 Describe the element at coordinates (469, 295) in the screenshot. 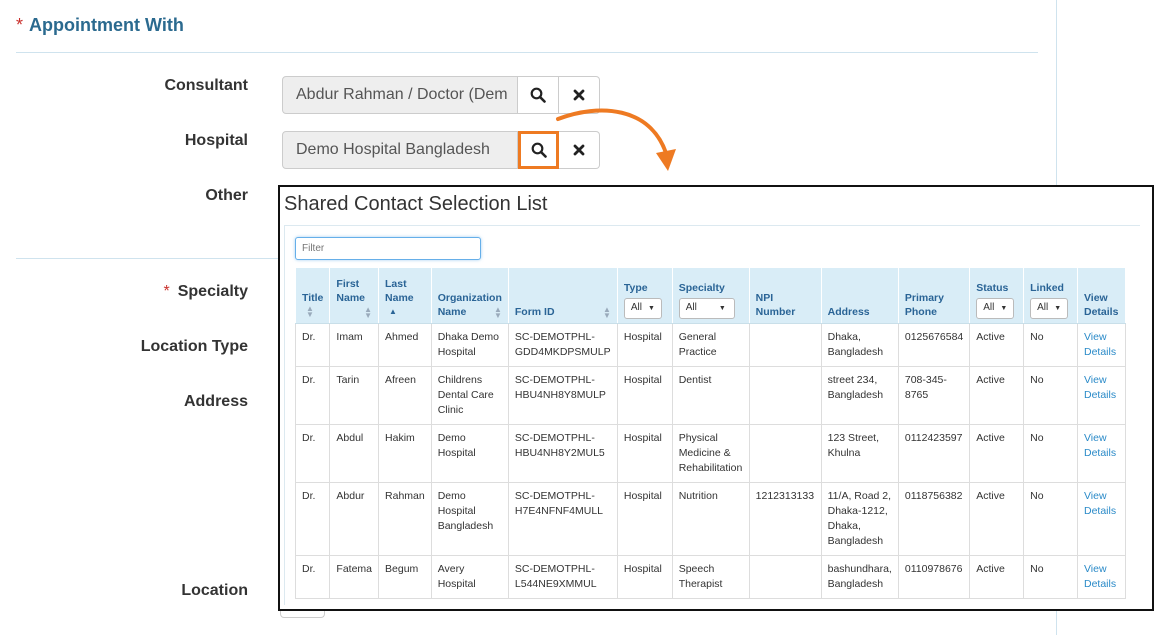

I see `col-organization: Organization Name ▲ ▼` at that location.